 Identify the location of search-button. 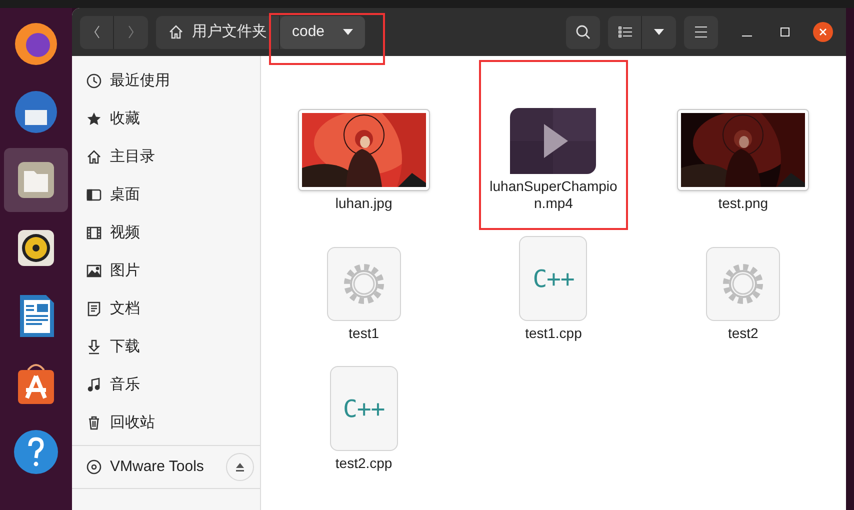
(583, 32).